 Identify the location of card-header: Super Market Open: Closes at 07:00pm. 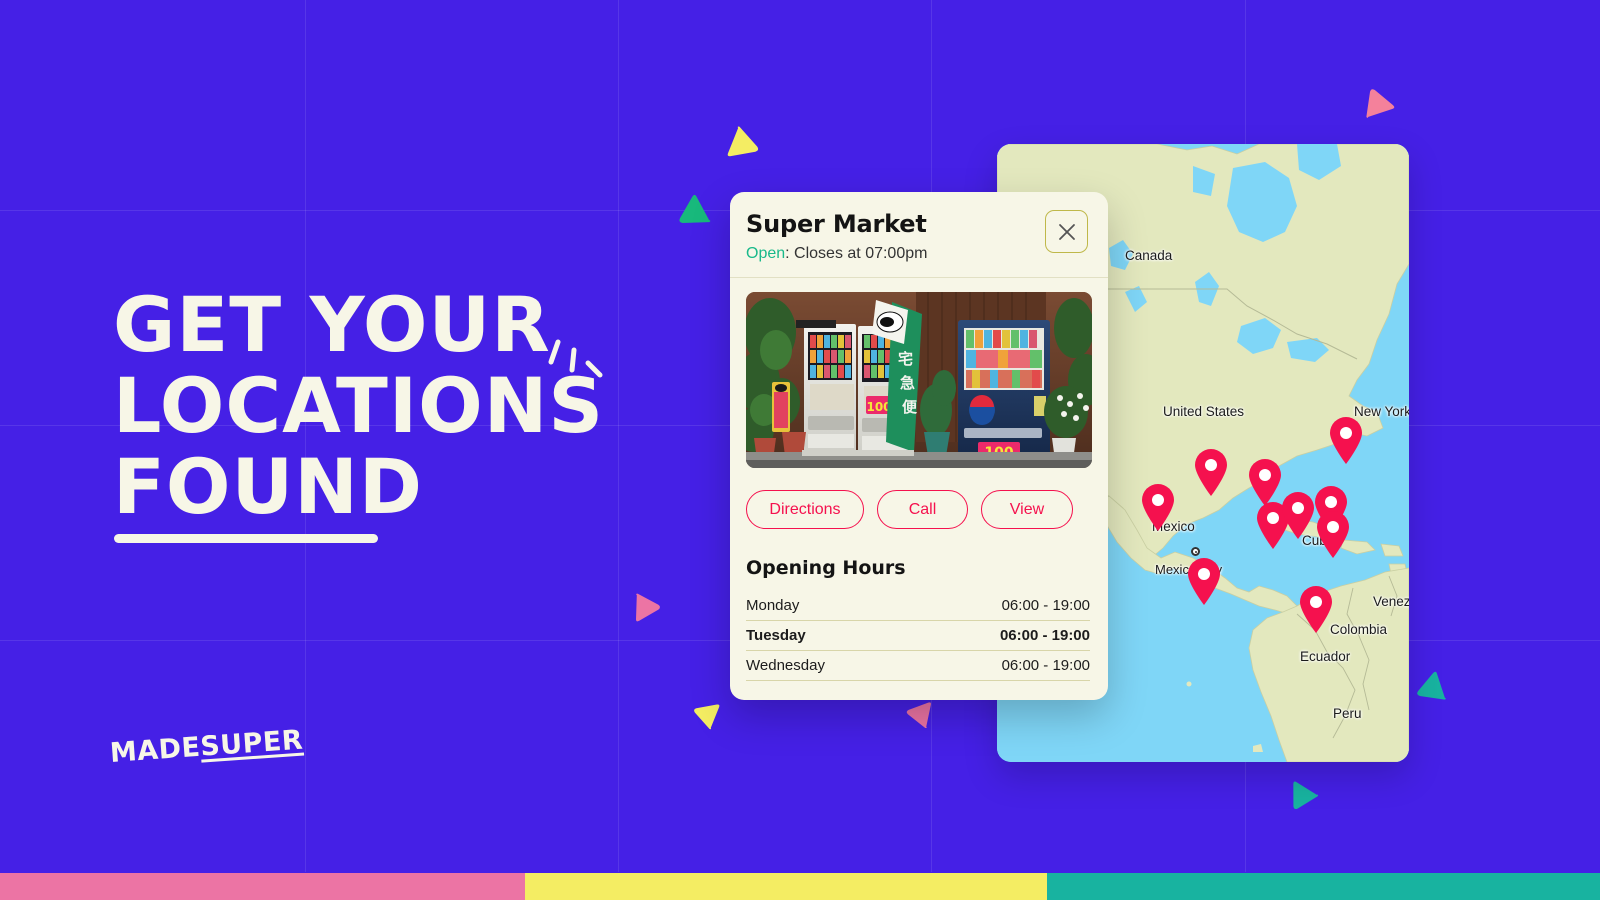
(919, 235).